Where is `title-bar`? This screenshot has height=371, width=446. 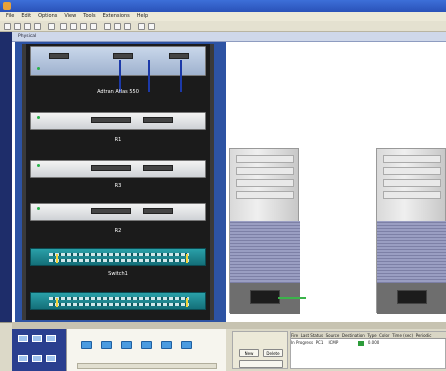 title-bar is located at coordinates (223, 6).